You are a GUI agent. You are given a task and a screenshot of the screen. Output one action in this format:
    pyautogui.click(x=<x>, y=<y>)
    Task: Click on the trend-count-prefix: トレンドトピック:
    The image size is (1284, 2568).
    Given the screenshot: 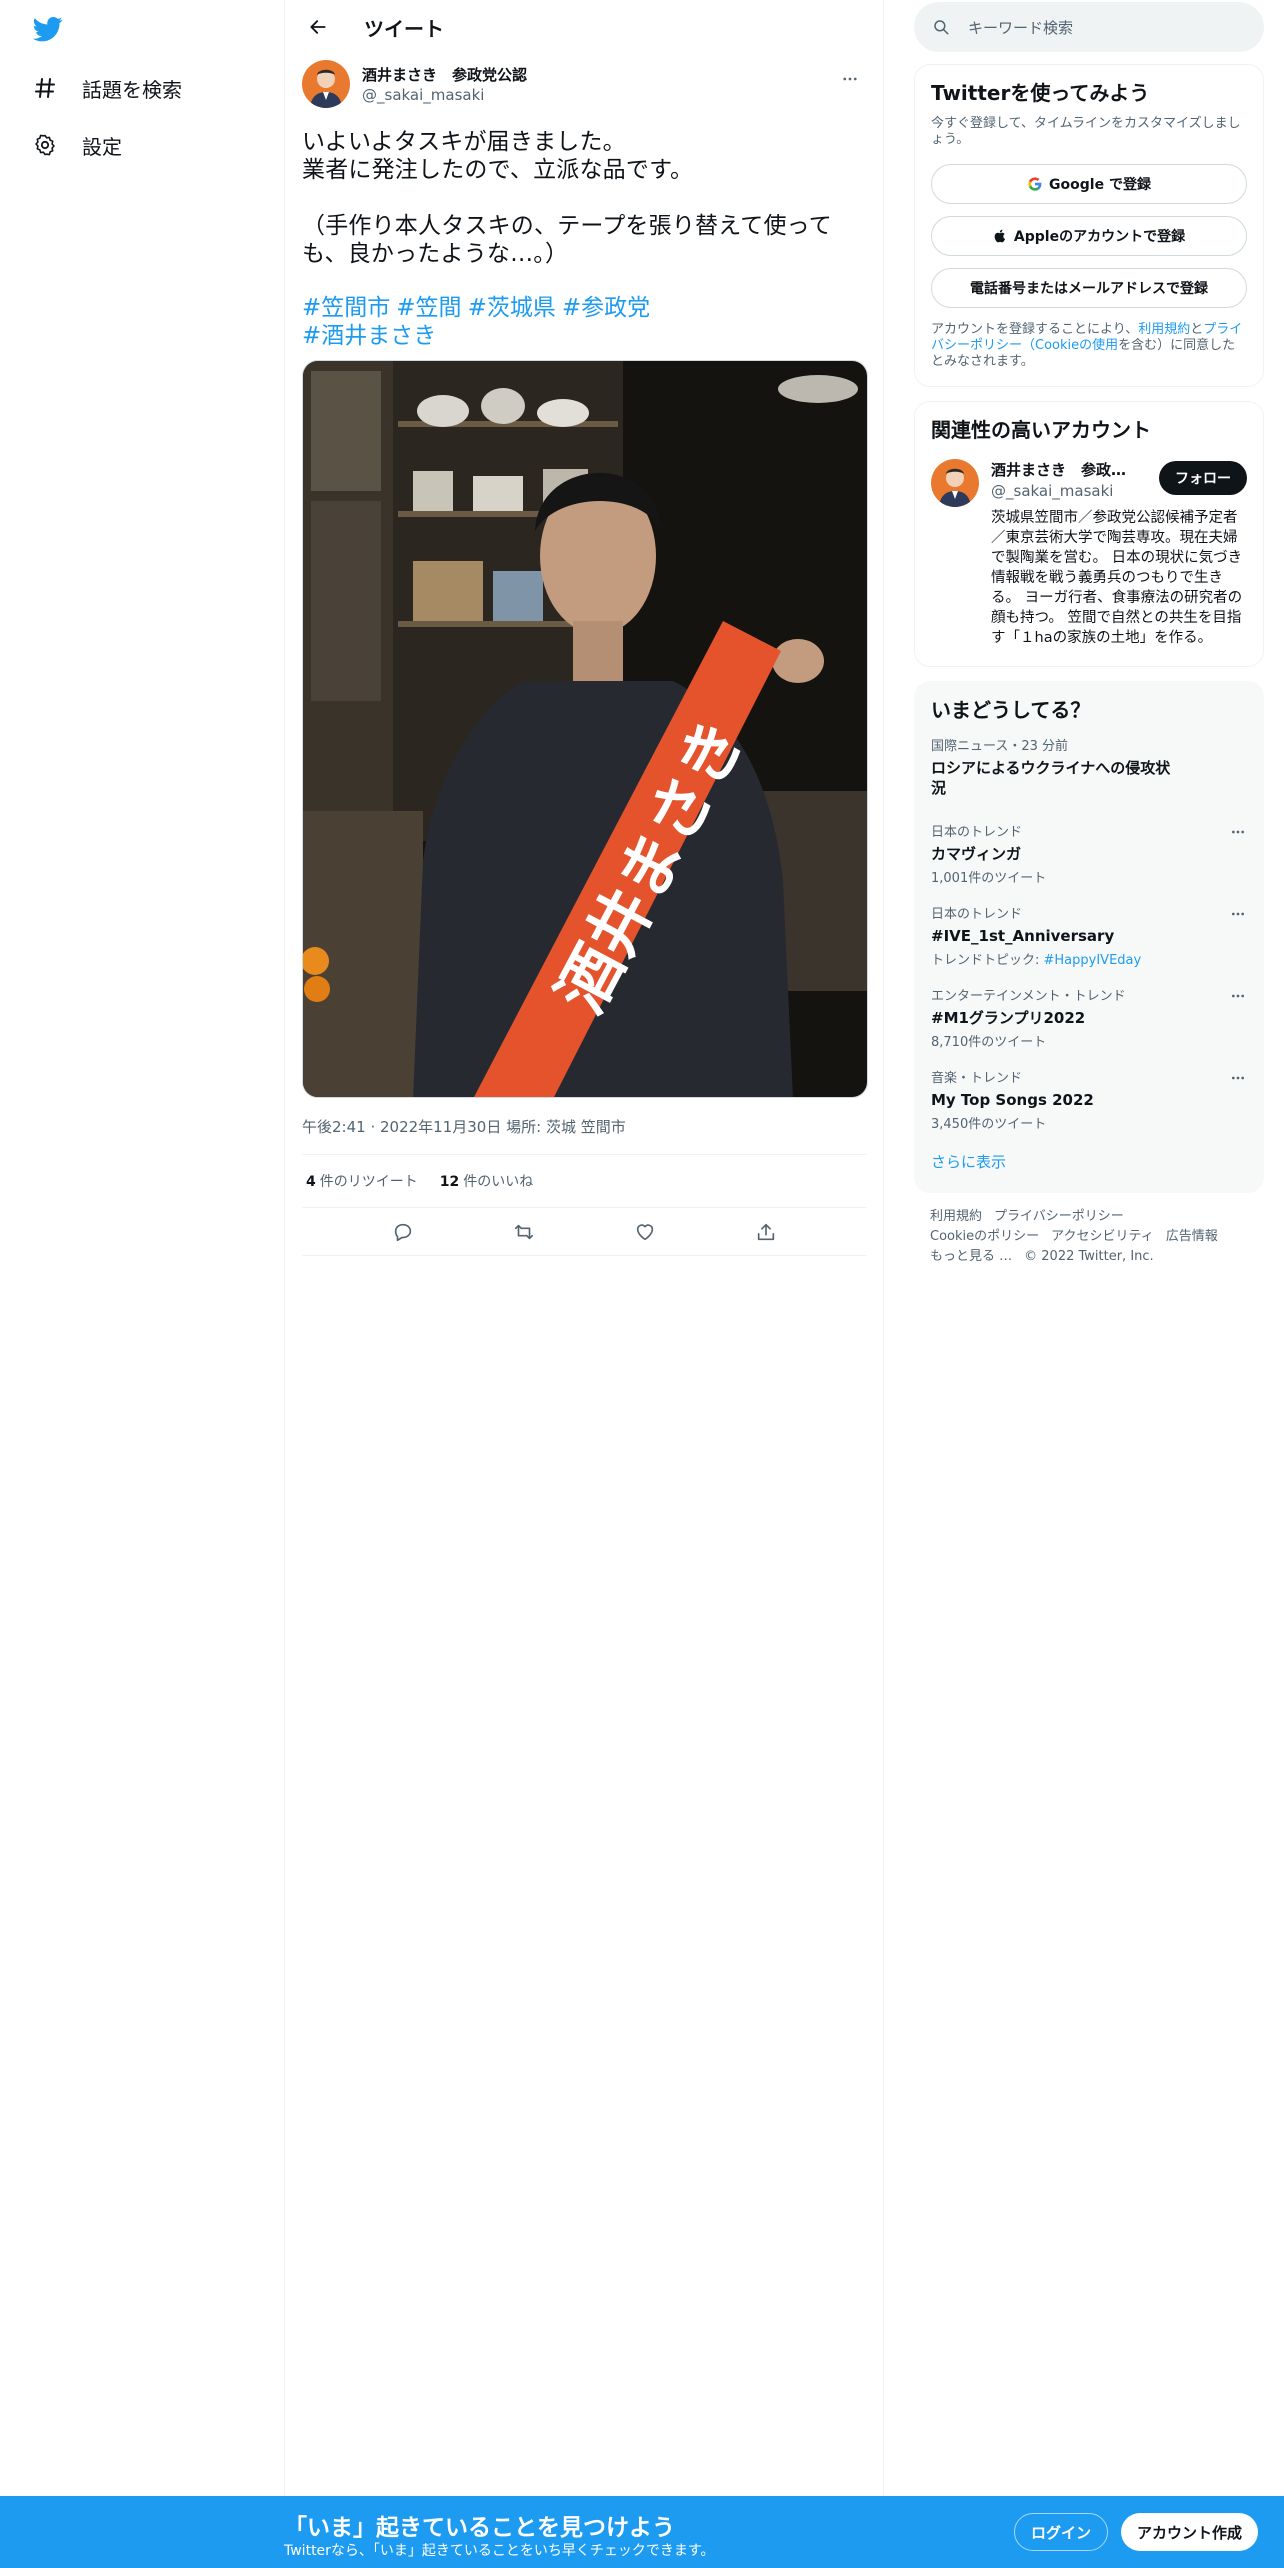 What is the action you would take?
    pyautogui.click(x=987, y=960)
    